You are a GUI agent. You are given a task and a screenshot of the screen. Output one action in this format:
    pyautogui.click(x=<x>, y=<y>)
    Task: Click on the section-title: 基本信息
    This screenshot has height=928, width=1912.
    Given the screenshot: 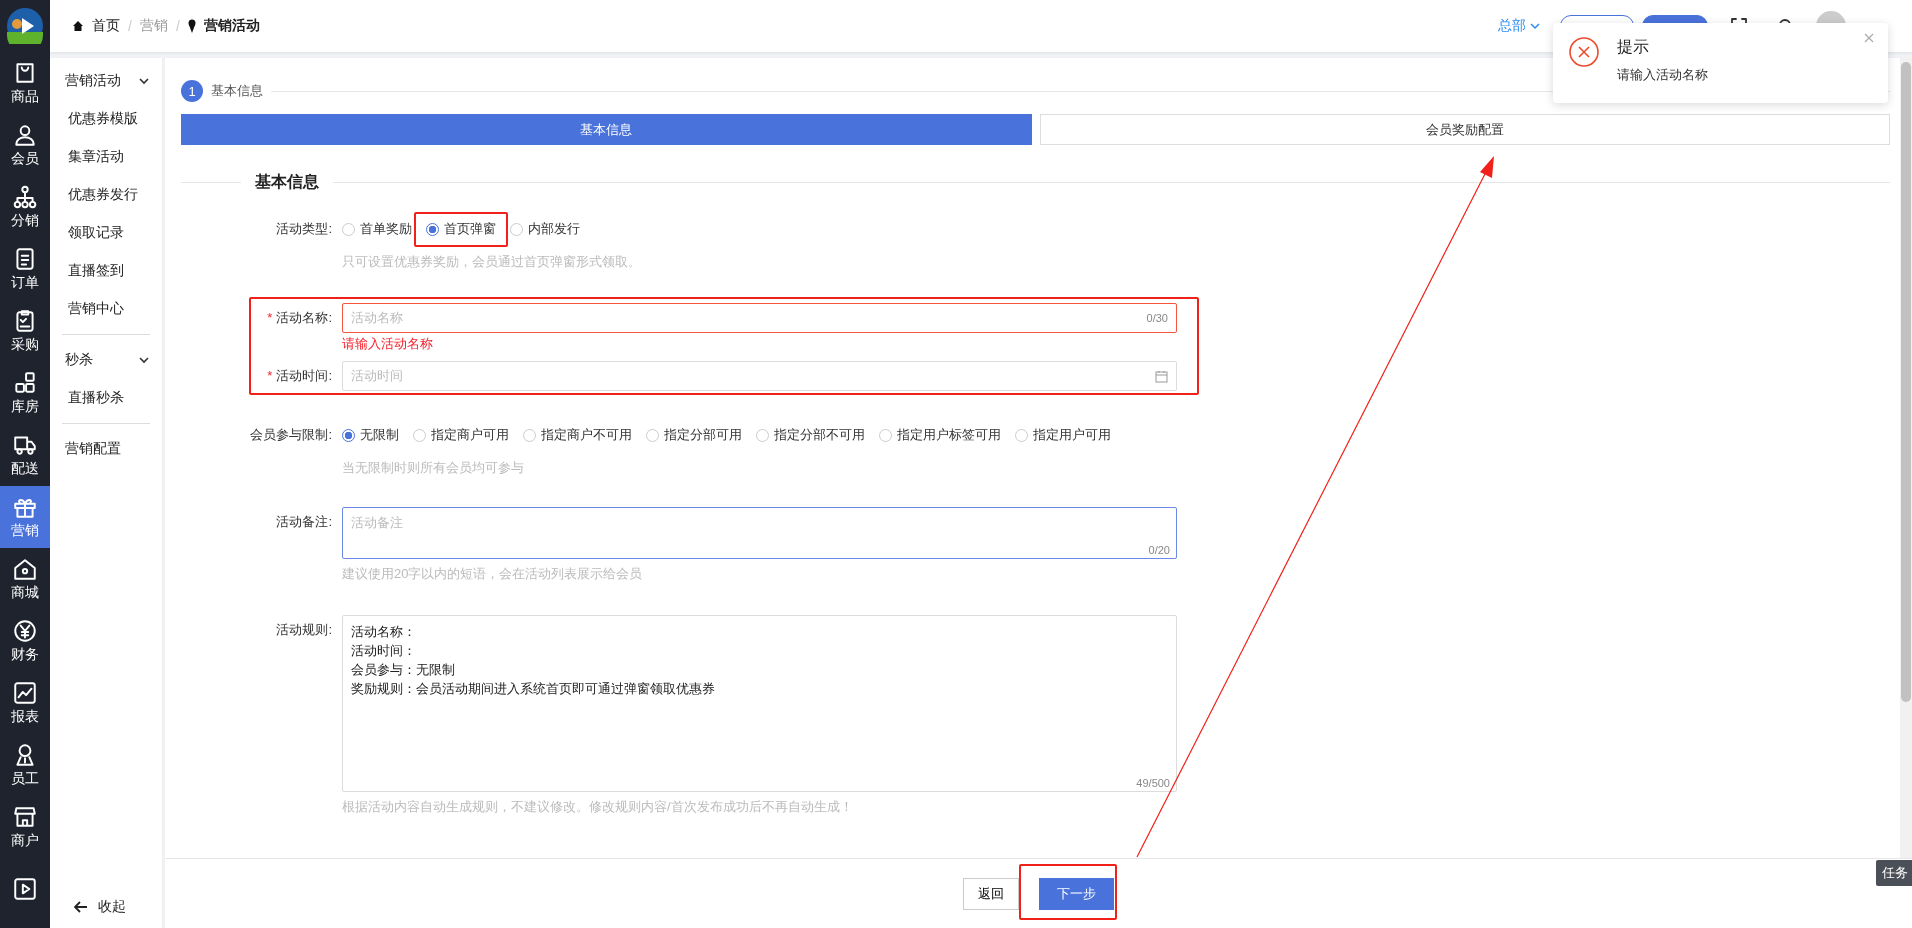 What is the action you would take?
    pyautogui.click(x=287, y=181)
    